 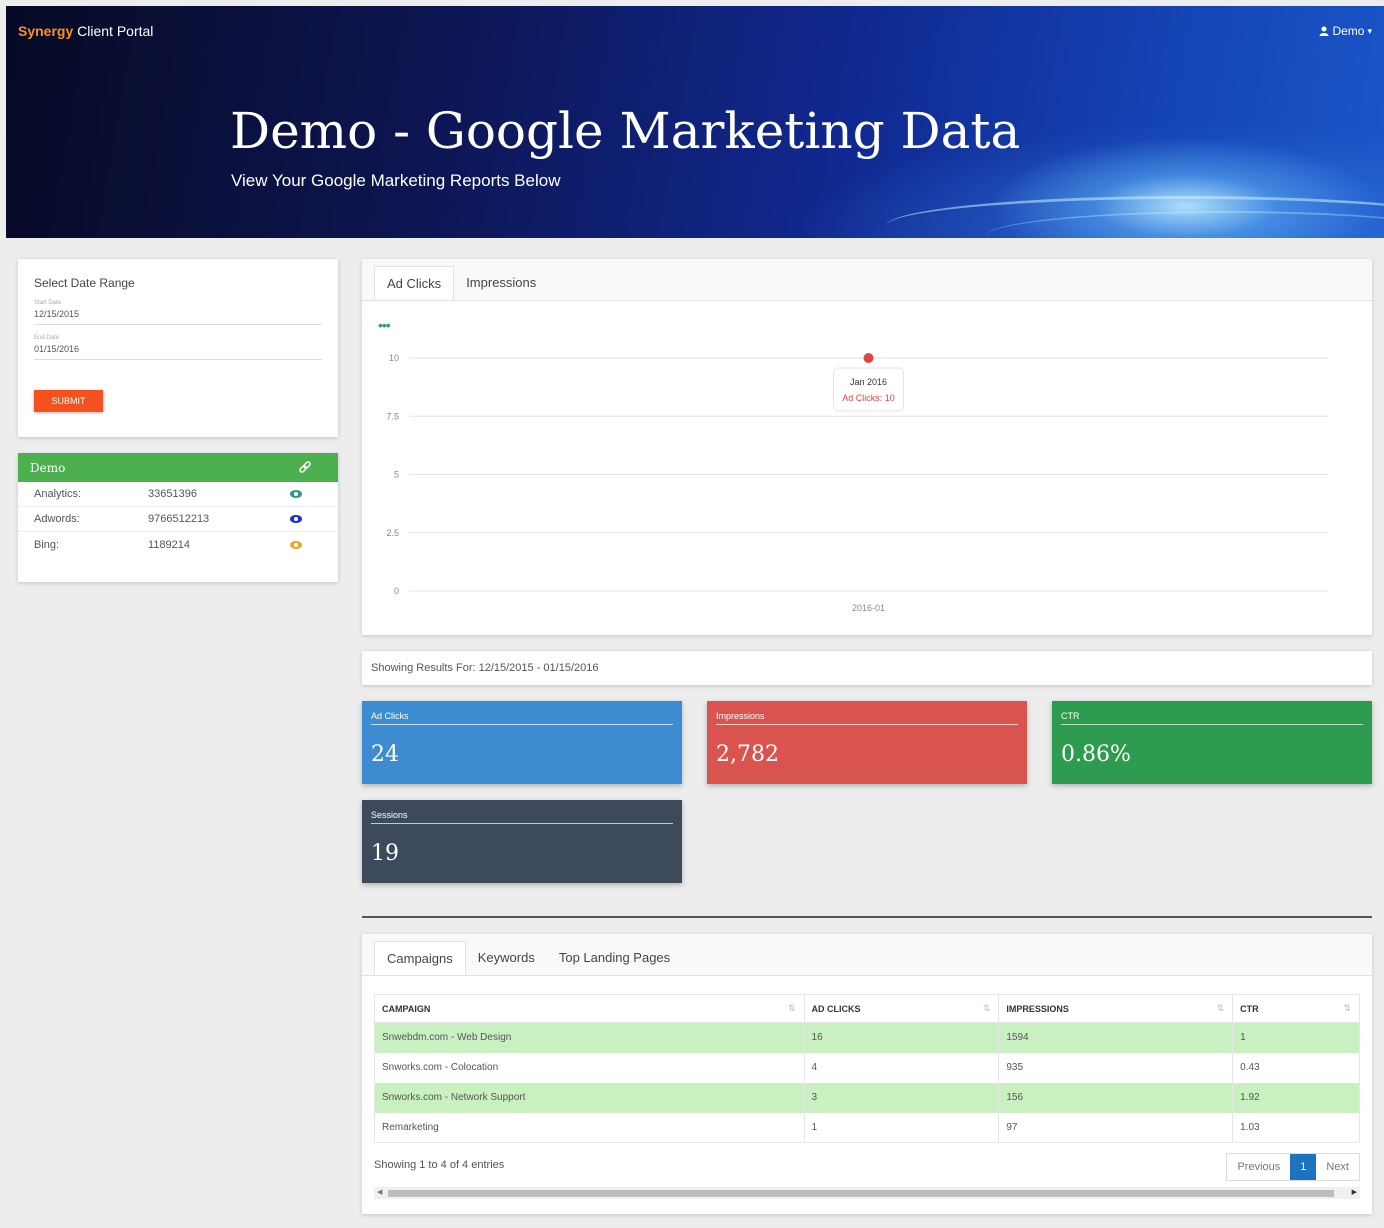 I want to click on table-row: Snworks.com - Network Support 3 156 1.92, so click(x=867, y=1097).